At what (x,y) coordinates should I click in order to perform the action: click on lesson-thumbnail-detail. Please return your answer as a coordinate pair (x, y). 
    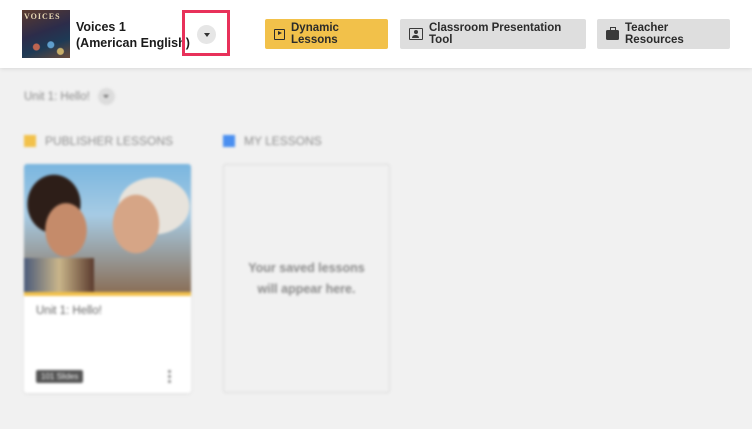
    Looking at the image, I should click on (59, 275).